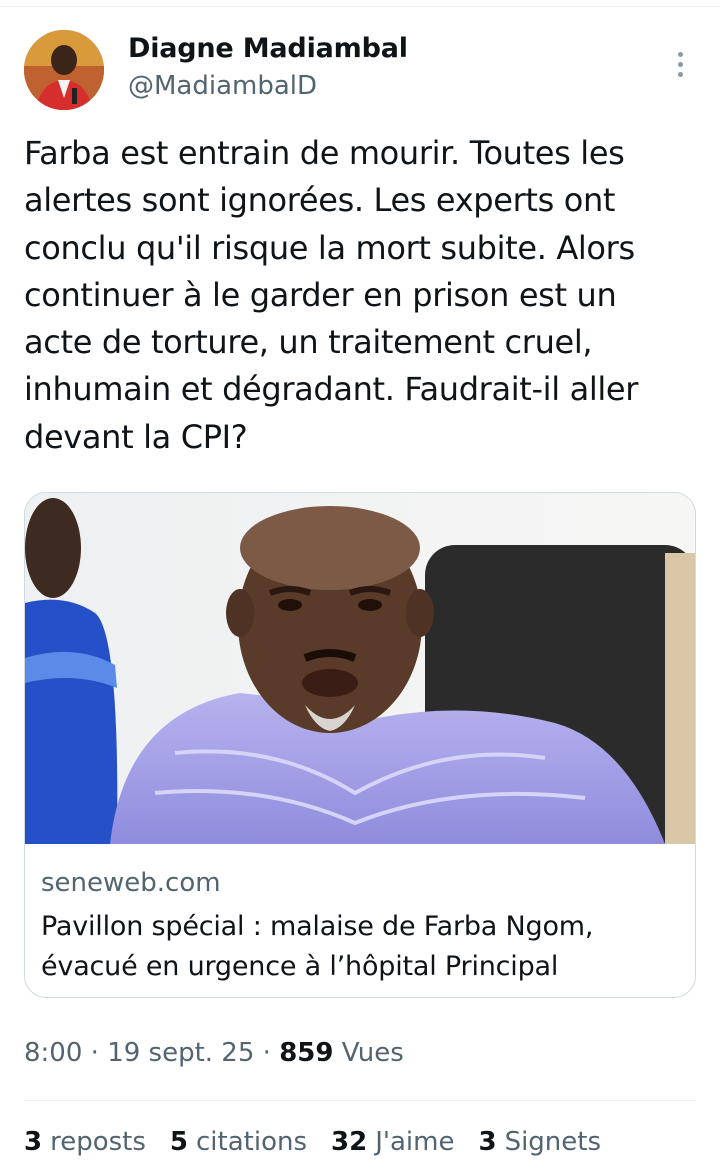 This screenshot has width=720, height=1171. Describe the element at coordinates (312, 1142) in the screenshot. I see `engagement-stats: 3 reposts 5 citations 32 J'aime 3 Signets` at that location.